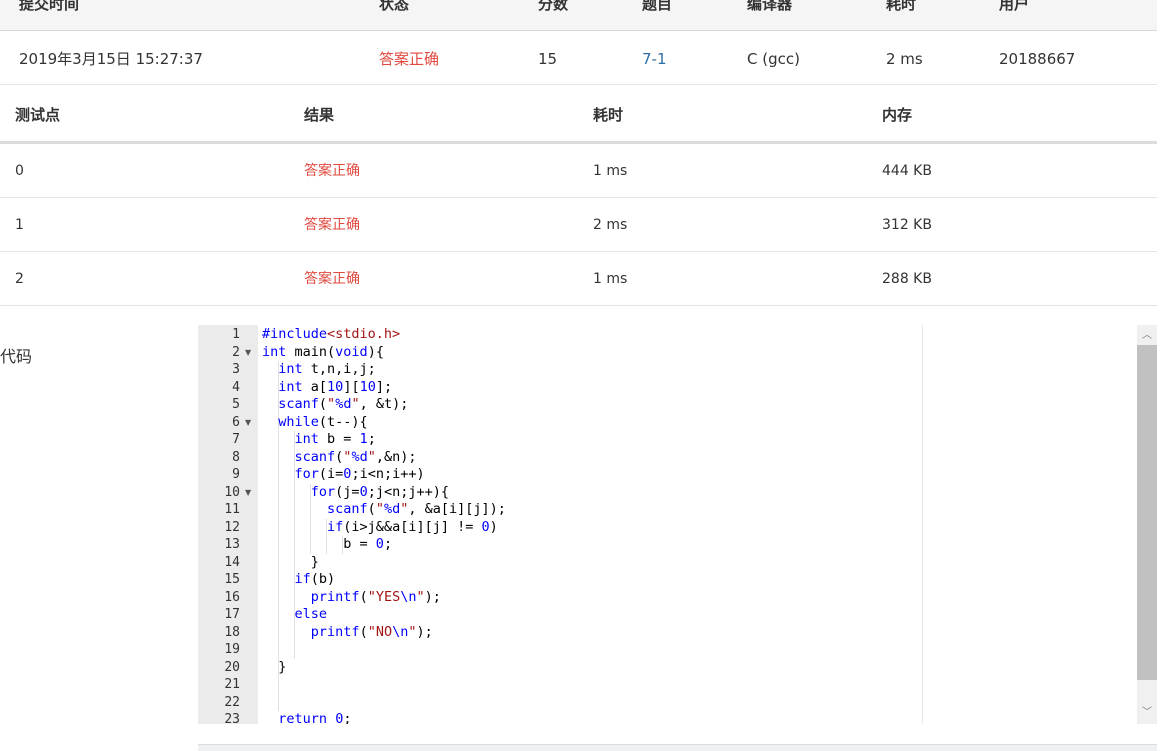 This screenshot has height=751, width=1160. What do you see at coordinates (331, 334) in the screenshot?
I see `code-line: #include<stdio.h>` at bounding box center [331, 334].